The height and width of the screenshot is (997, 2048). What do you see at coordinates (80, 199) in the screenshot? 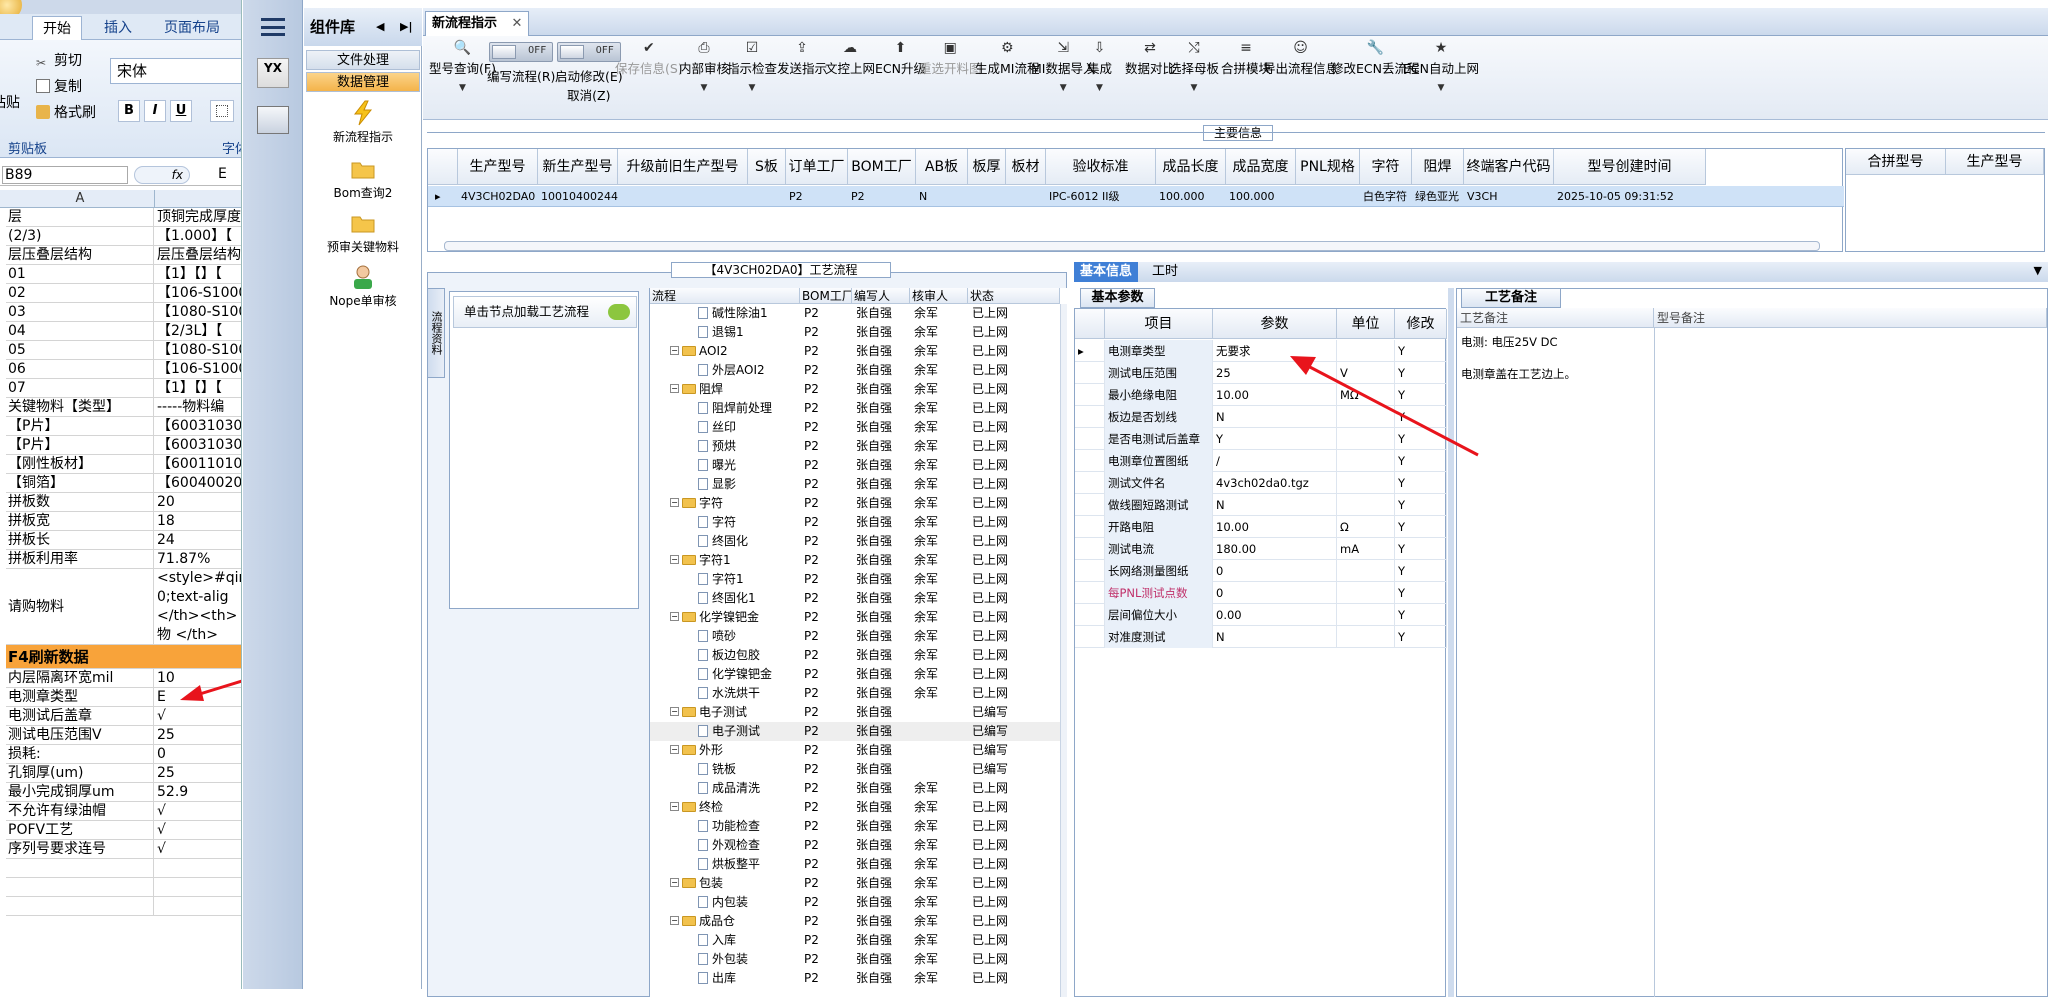
I see `column-a-header: A` at bounding box center [80, 199].